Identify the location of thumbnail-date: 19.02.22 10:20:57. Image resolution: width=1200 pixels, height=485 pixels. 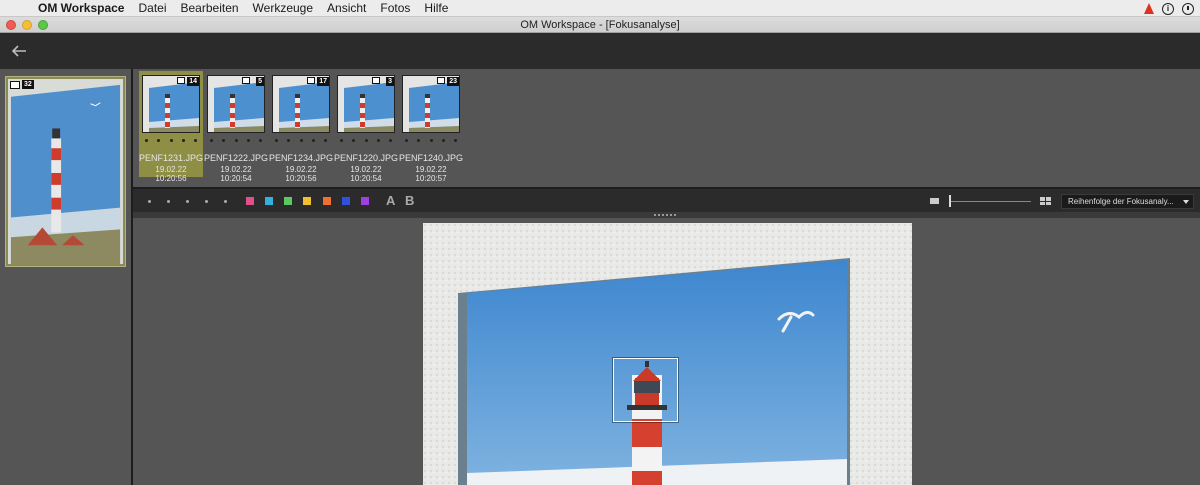
(431, 174).